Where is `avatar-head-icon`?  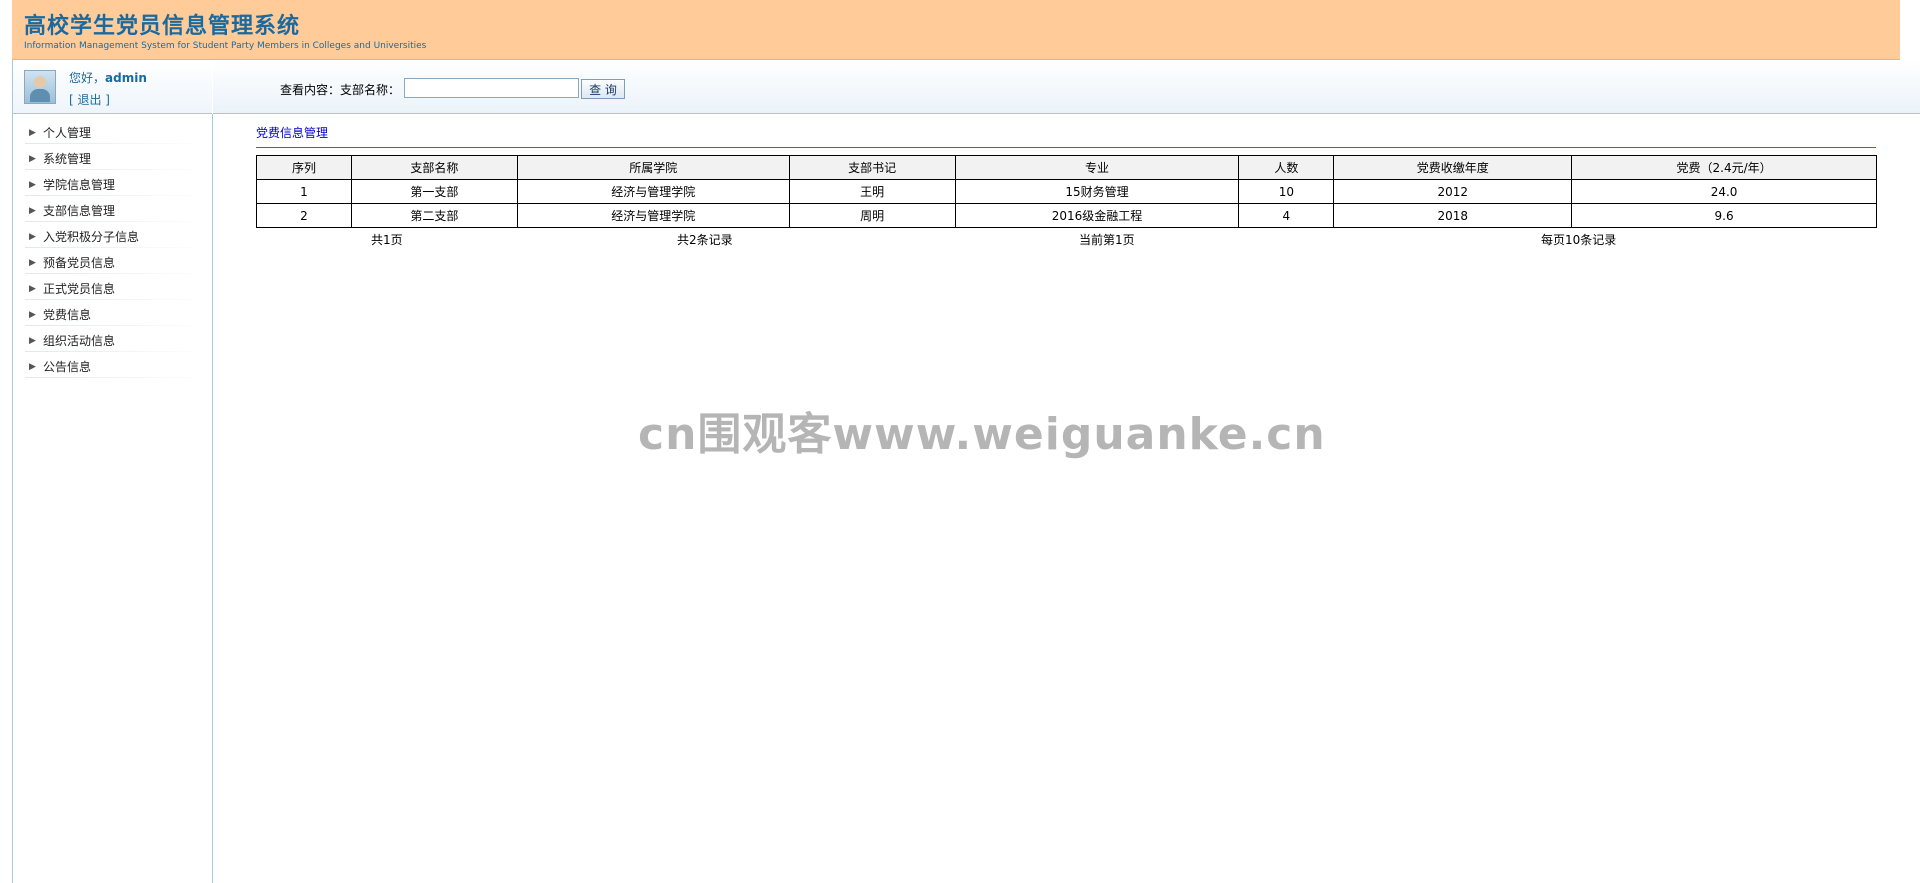
avatar-head-icon is located at coordinates (40, 82).